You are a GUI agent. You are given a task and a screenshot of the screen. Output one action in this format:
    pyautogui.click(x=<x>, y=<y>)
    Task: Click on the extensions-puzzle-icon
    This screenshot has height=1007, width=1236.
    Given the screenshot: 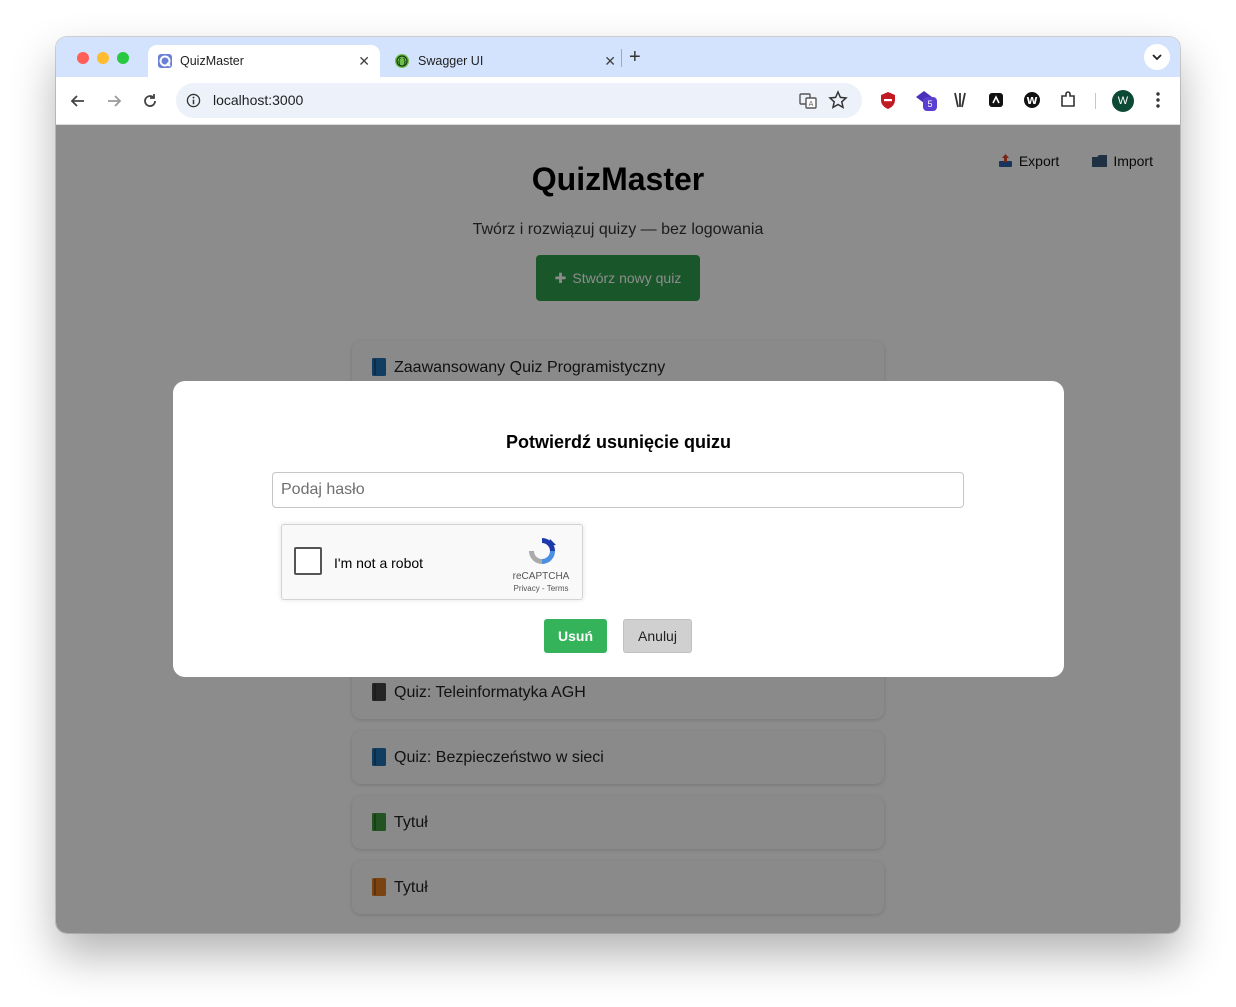 What is the action you would take?
    pyautogui.click(x=1068, y=100)
    